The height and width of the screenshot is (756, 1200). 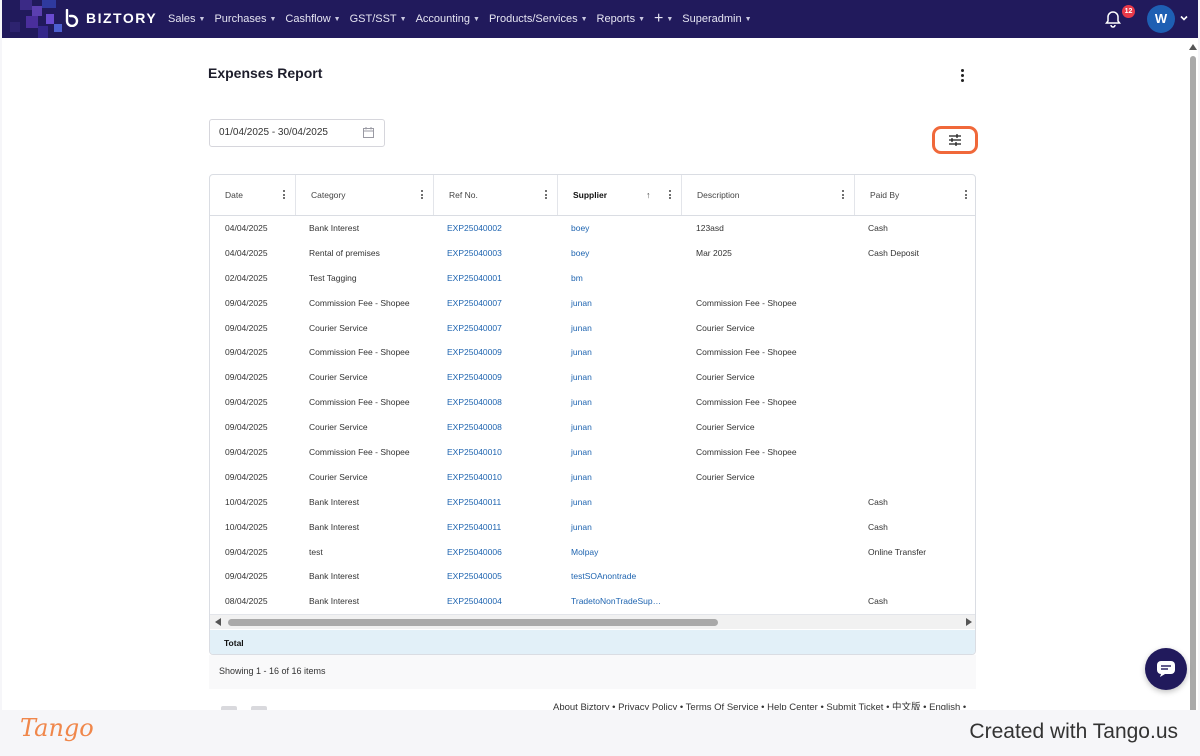 I want to click on scroll-left-arrow-icon, so click(x=218, y=622).